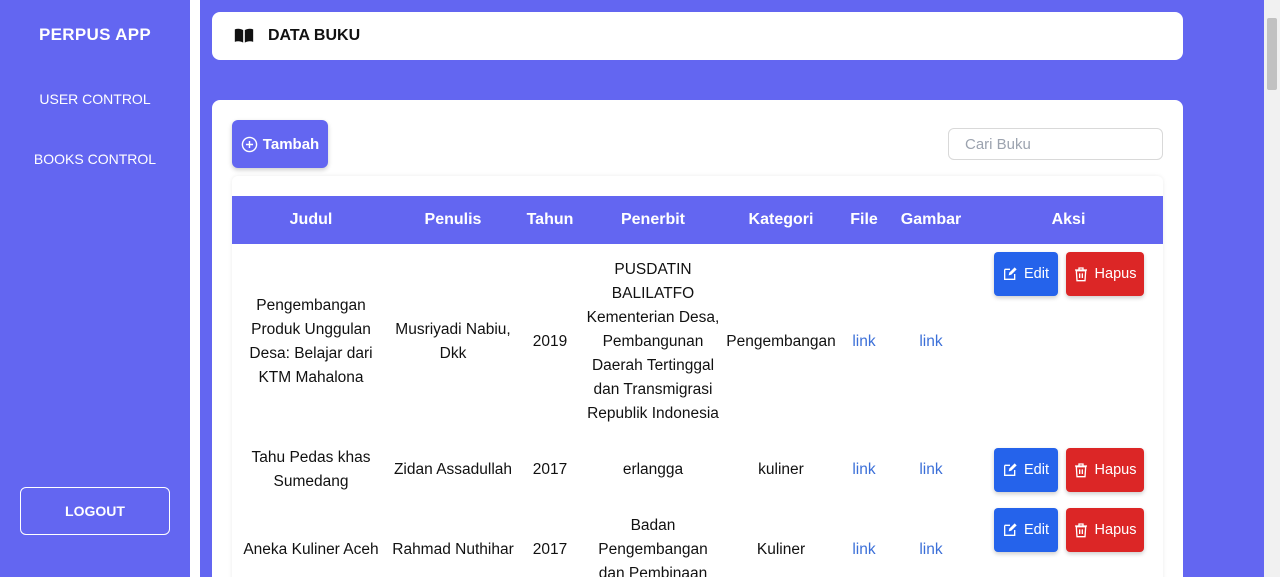 The width and height of the screenshot is (1280, 577). What do you see at coordinates (781, 220) in the screenshot?
I see `column-header-kategori: Kategori` at bounding box center [781, 220].